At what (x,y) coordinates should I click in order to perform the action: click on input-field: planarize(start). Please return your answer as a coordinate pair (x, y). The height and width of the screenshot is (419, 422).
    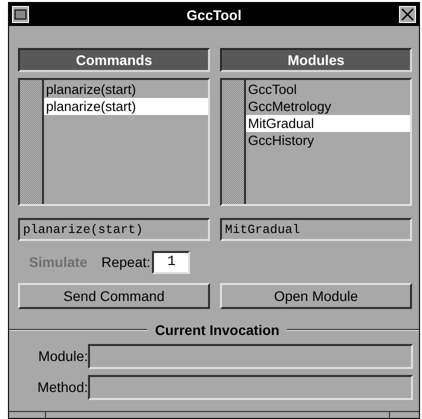
    Looking at the image, I should click on (114, 229).